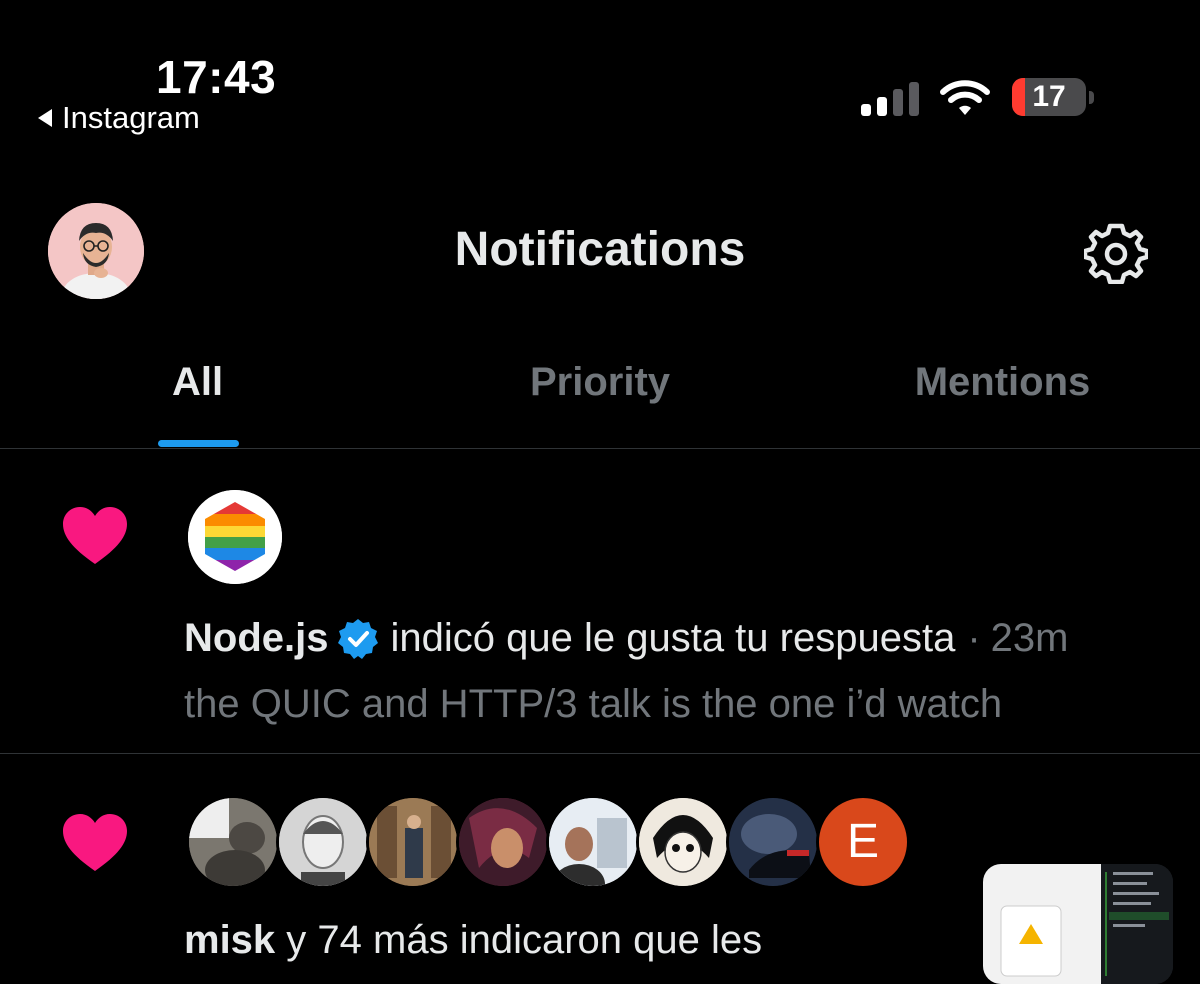 This screenshot has width=1200, height=984. What do you see at coordinates (1029, 638) in the screenshot?
I see `notification-time: 23m` at bounding box center [1029, 638].